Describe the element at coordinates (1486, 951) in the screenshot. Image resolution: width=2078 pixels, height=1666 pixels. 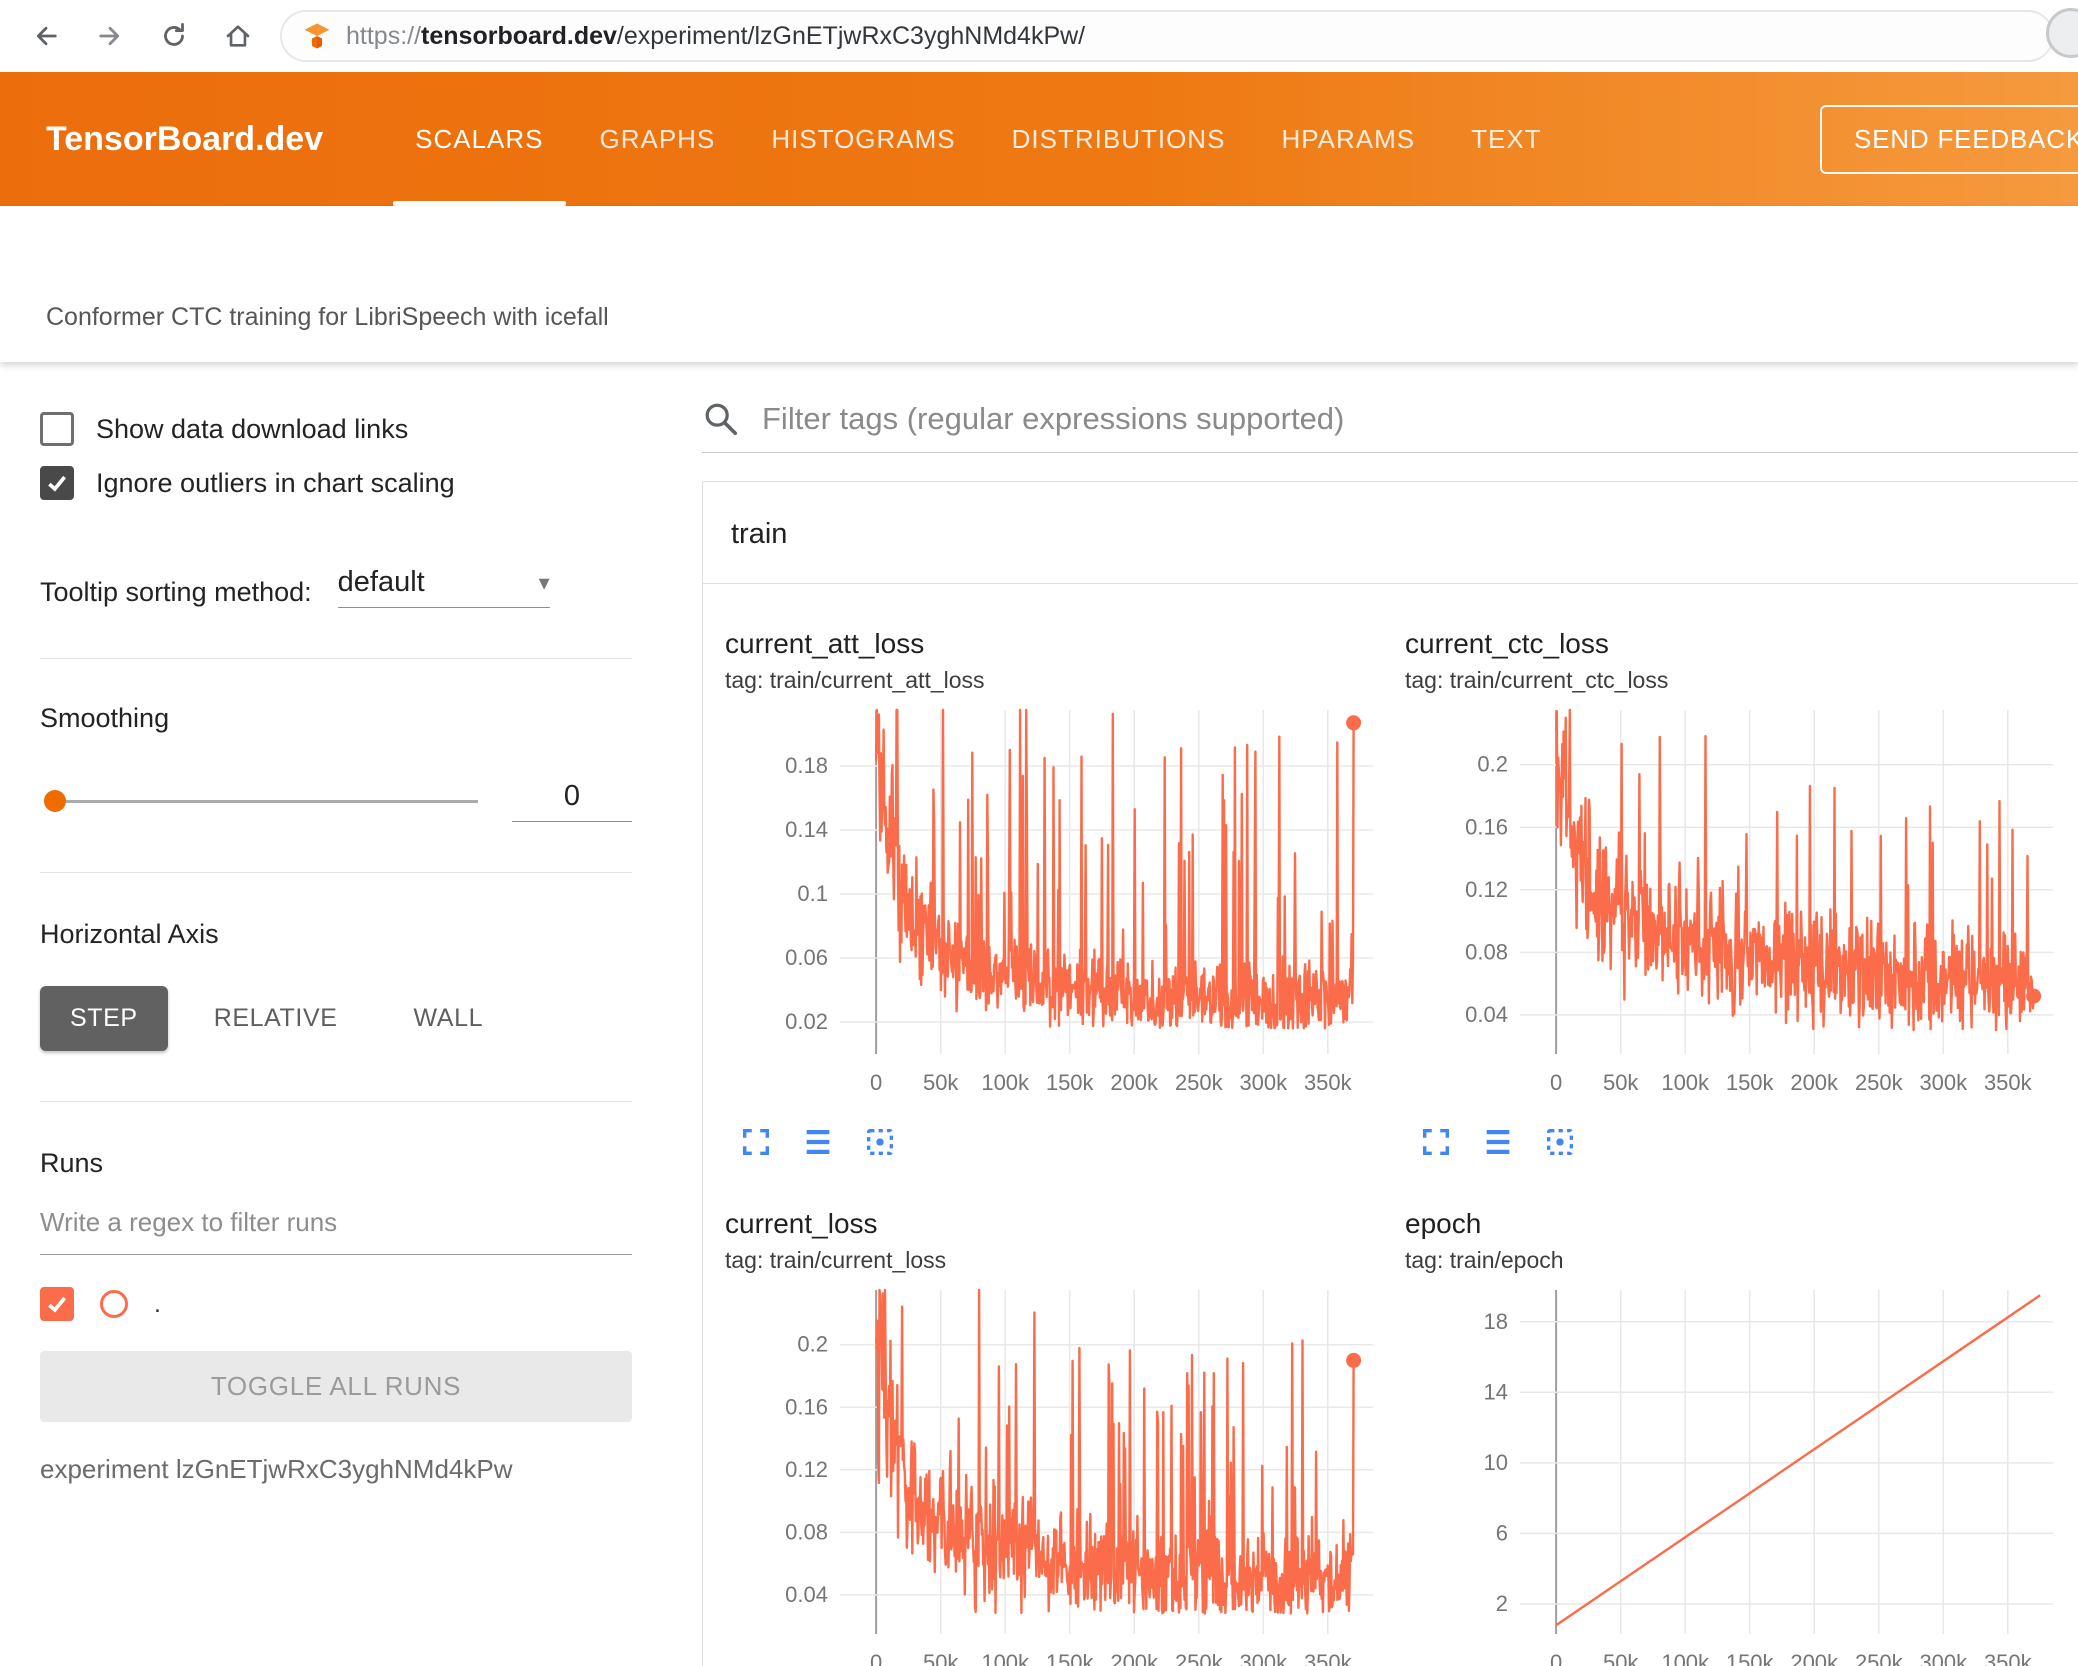
I see `svg-text: 0.08` at that location.